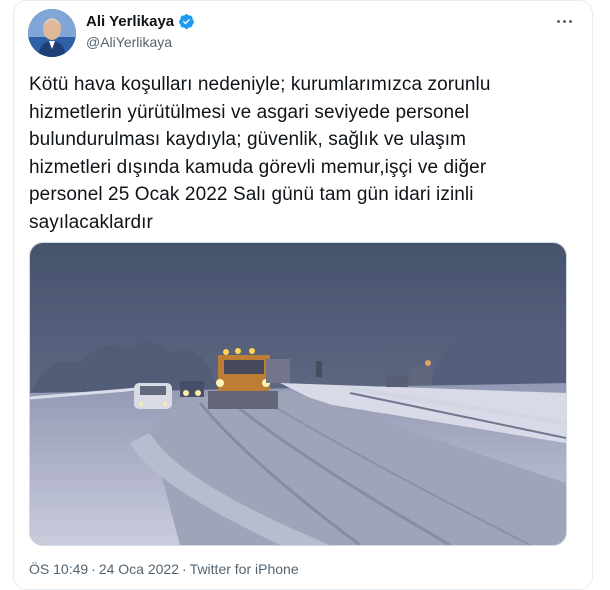  What do you see at coordinates (130, 21) in the screenshot?
I see `author-name: Ali Yerlikaya` at bounding box center [130, 21].